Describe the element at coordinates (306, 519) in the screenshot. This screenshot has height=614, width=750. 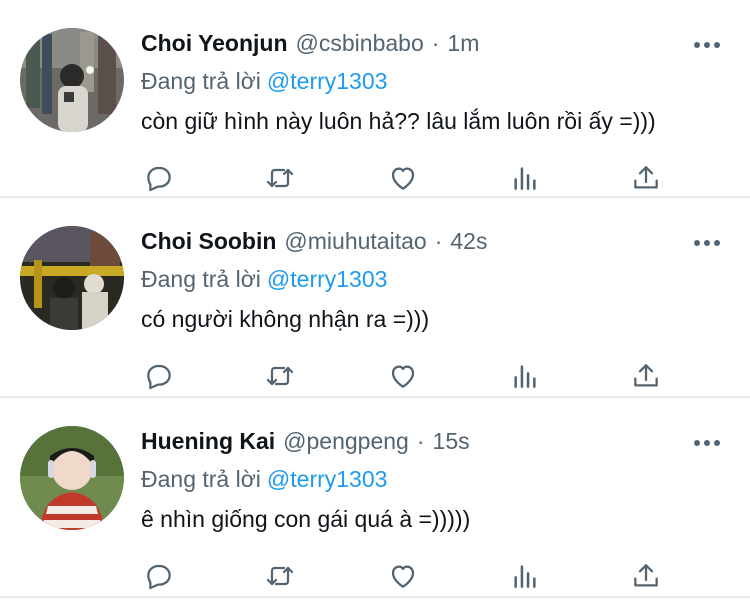
I see `tweet-text: ê nhìn giống con gái quá à =)))))` at that location.